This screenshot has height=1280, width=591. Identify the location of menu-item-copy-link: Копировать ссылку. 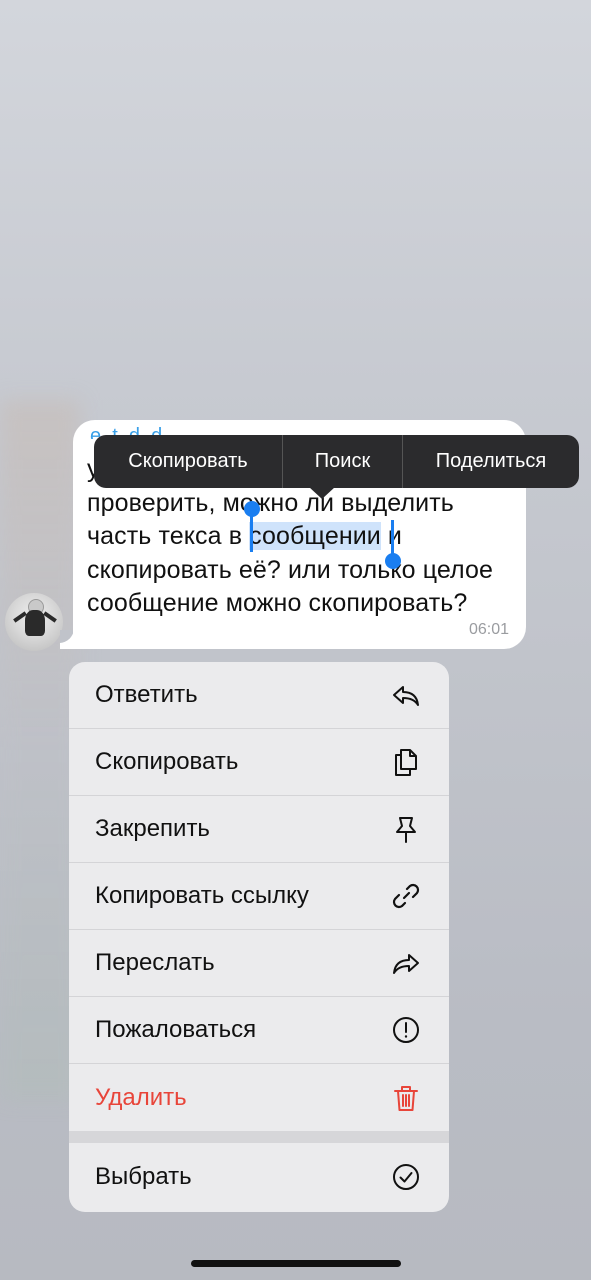
(259, 896).